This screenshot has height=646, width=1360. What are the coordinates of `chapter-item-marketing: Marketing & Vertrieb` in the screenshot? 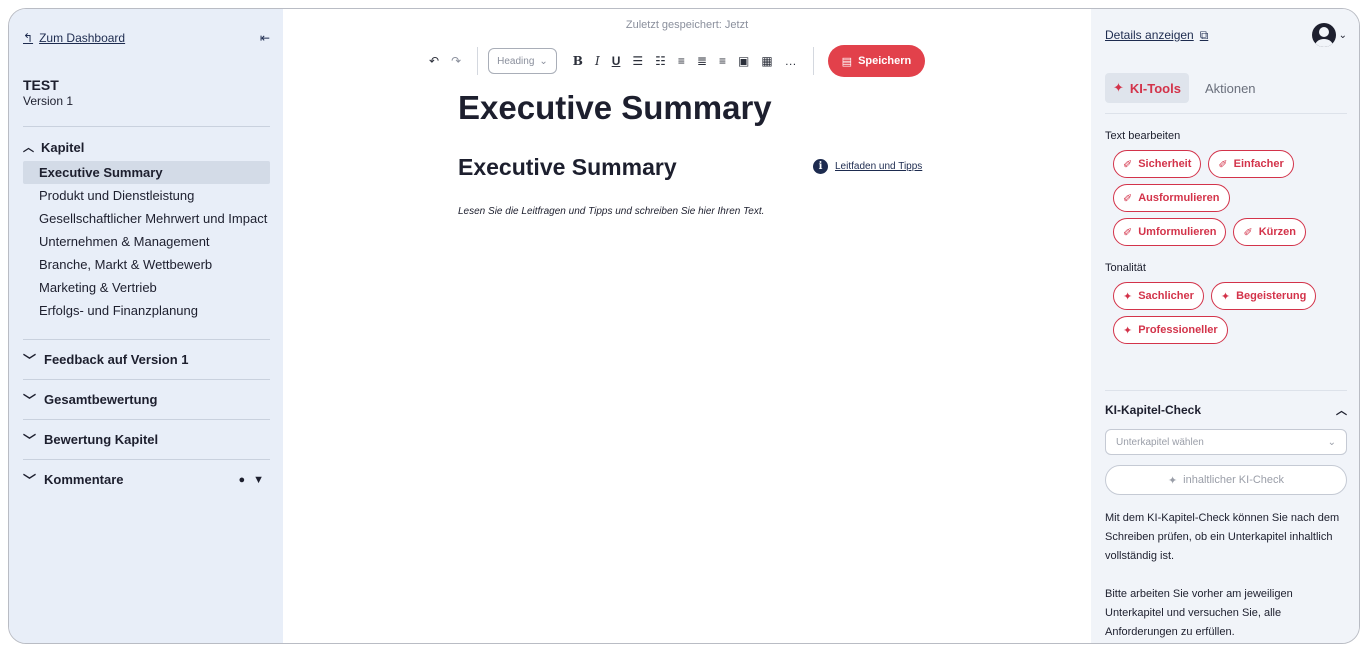 It's located at (146, 287).